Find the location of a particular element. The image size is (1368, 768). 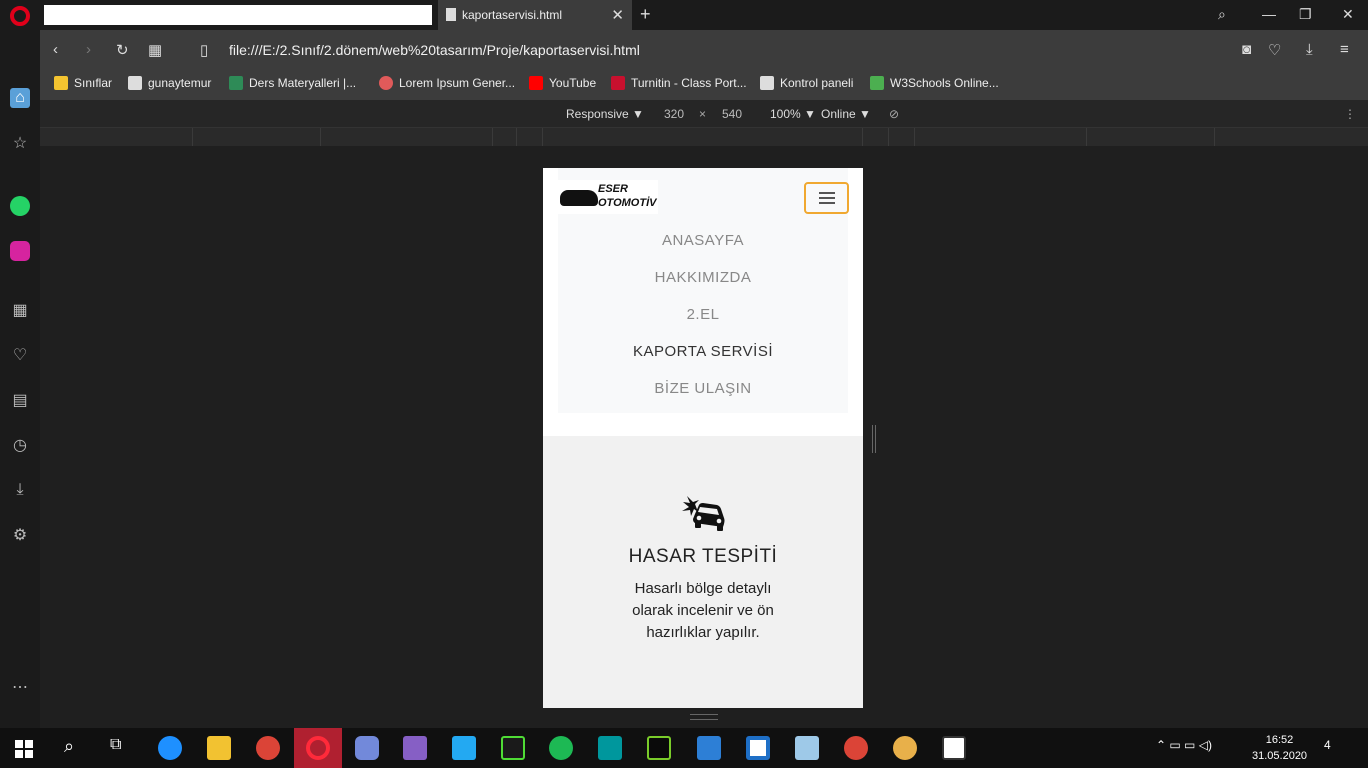

menu-icon: ≡ is located at coordinates (1344, 49).